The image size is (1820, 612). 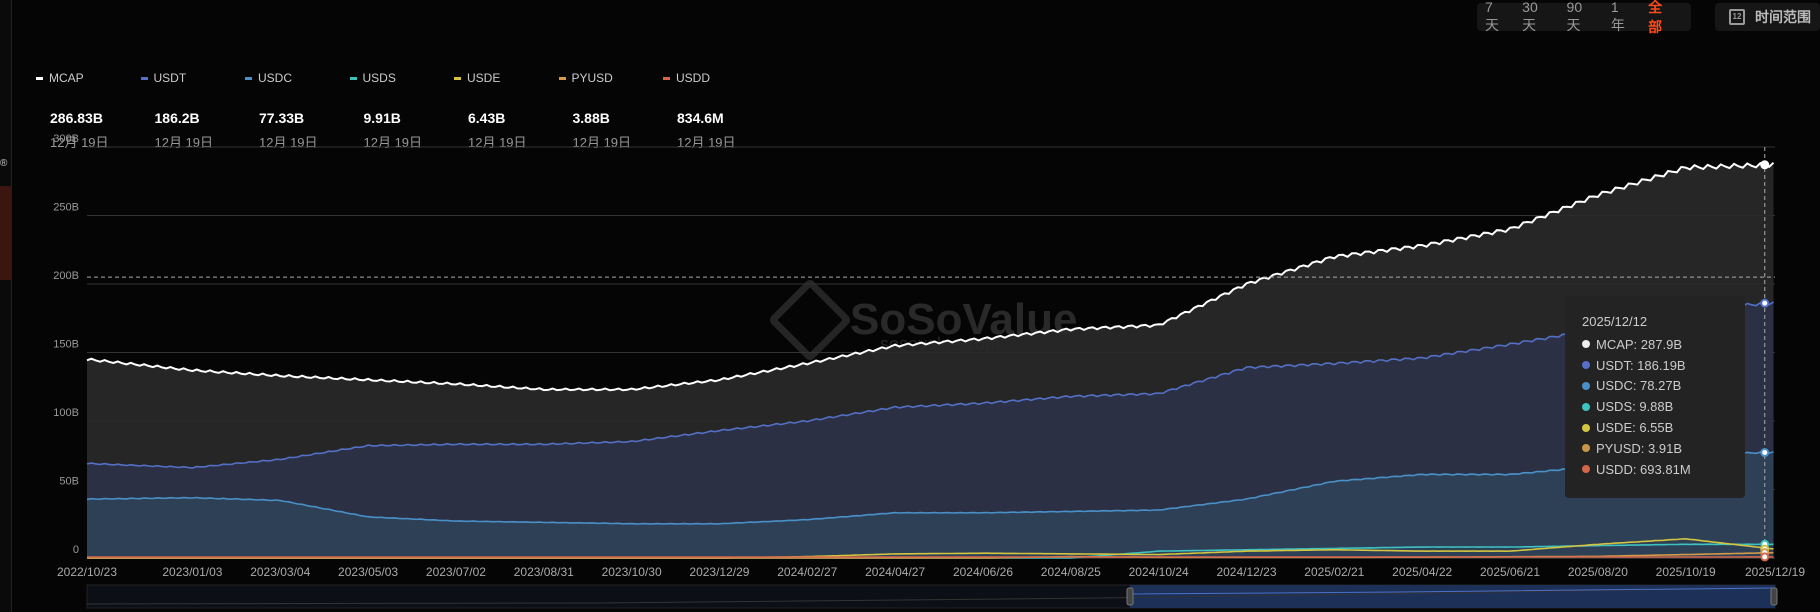 I want to click on tooltip-row: USDC: 78.27B, so click(x=1663, y=386).